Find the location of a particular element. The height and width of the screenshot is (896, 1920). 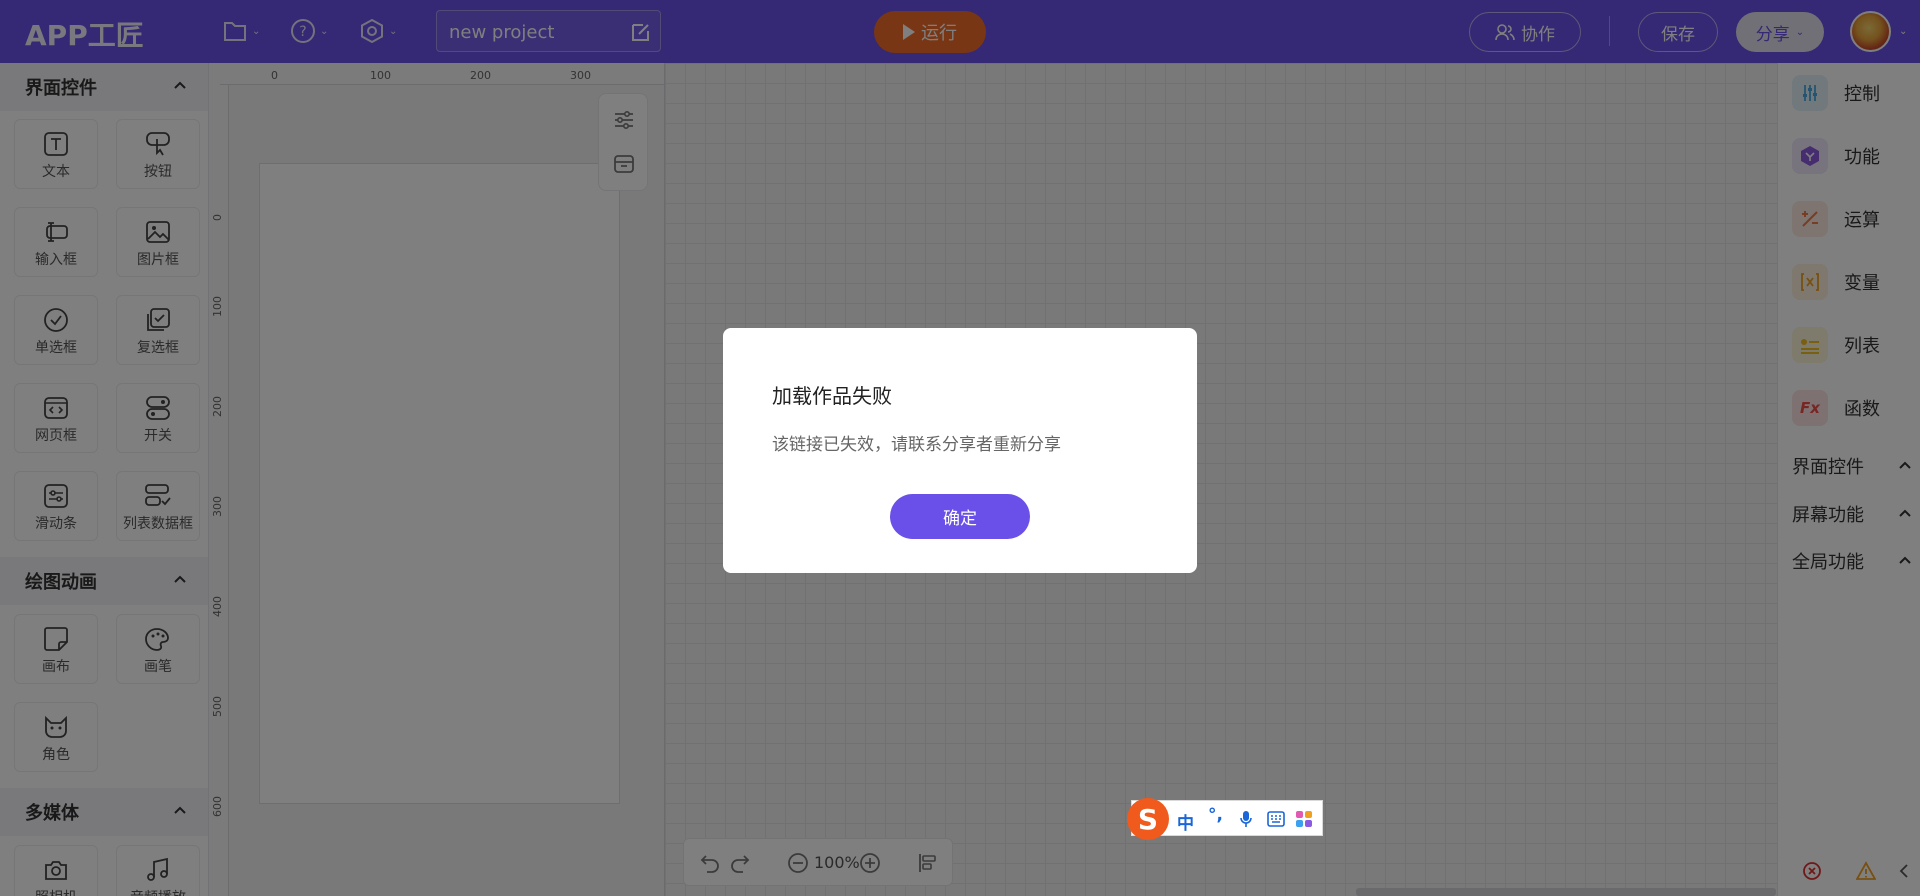

error-dialog: 加载作品失败 该链接已失效，请联系分享者重新分享 确定 is located at coordinates (960, 450).